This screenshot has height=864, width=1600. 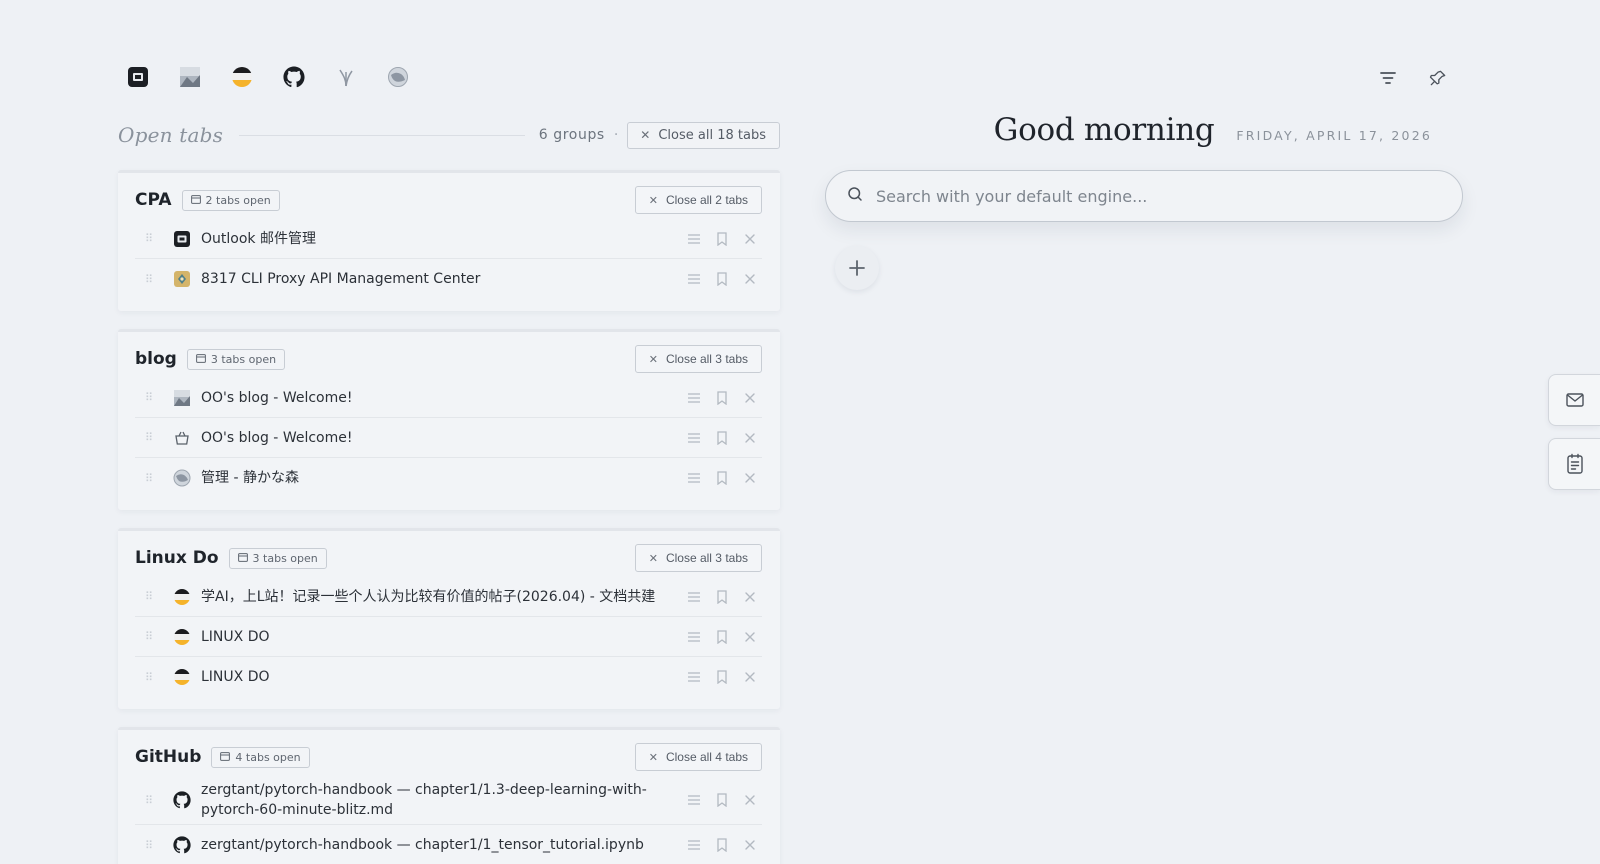 I want to click on globe-favicon, so click(x=398, y=77).